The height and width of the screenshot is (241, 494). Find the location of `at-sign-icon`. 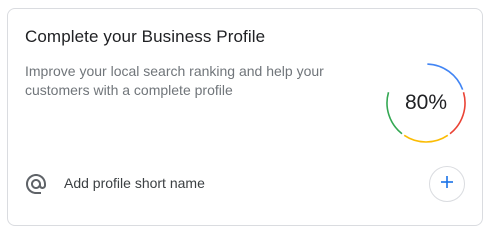

at-sign-icon is located at coordinates (36, 184).